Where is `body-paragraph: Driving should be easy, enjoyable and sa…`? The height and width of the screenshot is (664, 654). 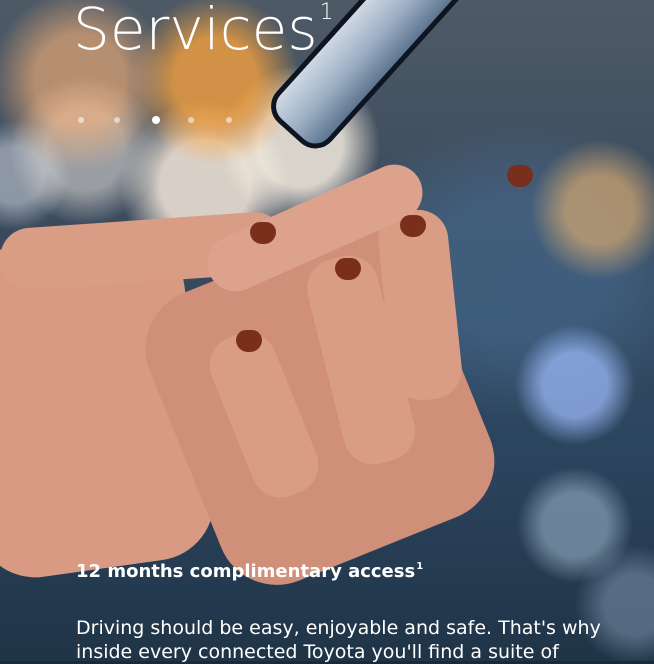
body-paragraph: Driving should be easy, enjoyable and sa… is located at coordinates (365, 640).